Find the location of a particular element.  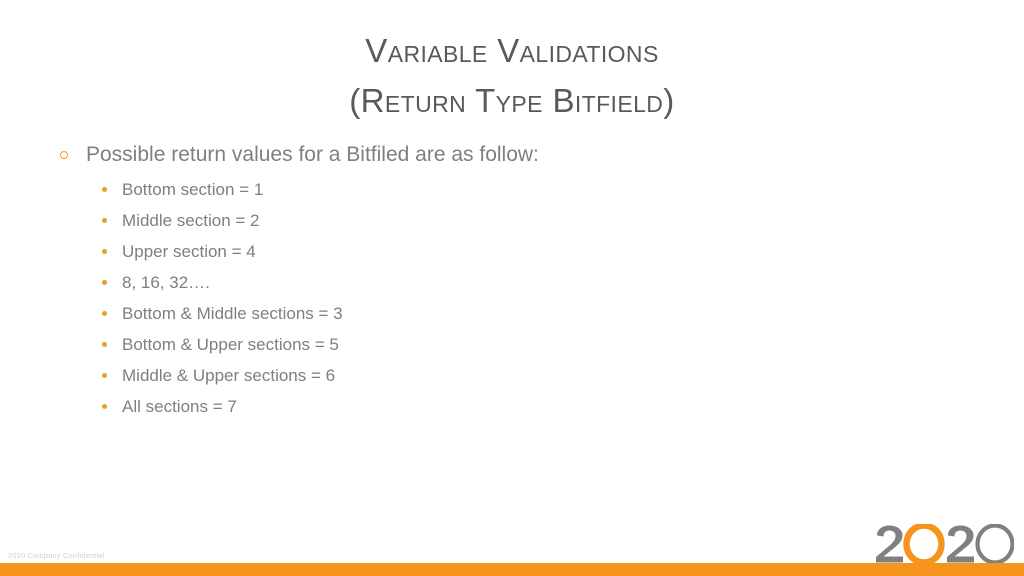

2020-logo is located at coordinates (945, 544).